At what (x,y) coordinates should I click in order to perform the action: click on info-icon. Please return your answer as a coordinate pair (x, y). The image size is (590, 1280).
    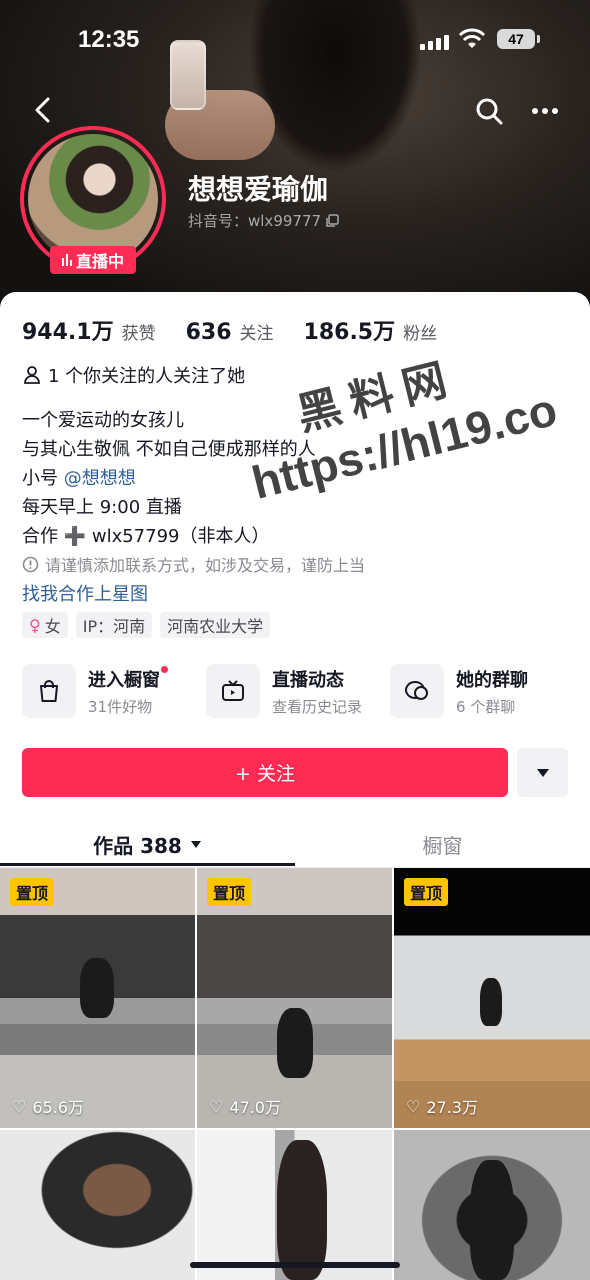
    Looking at the image, I should click on (30, 564).